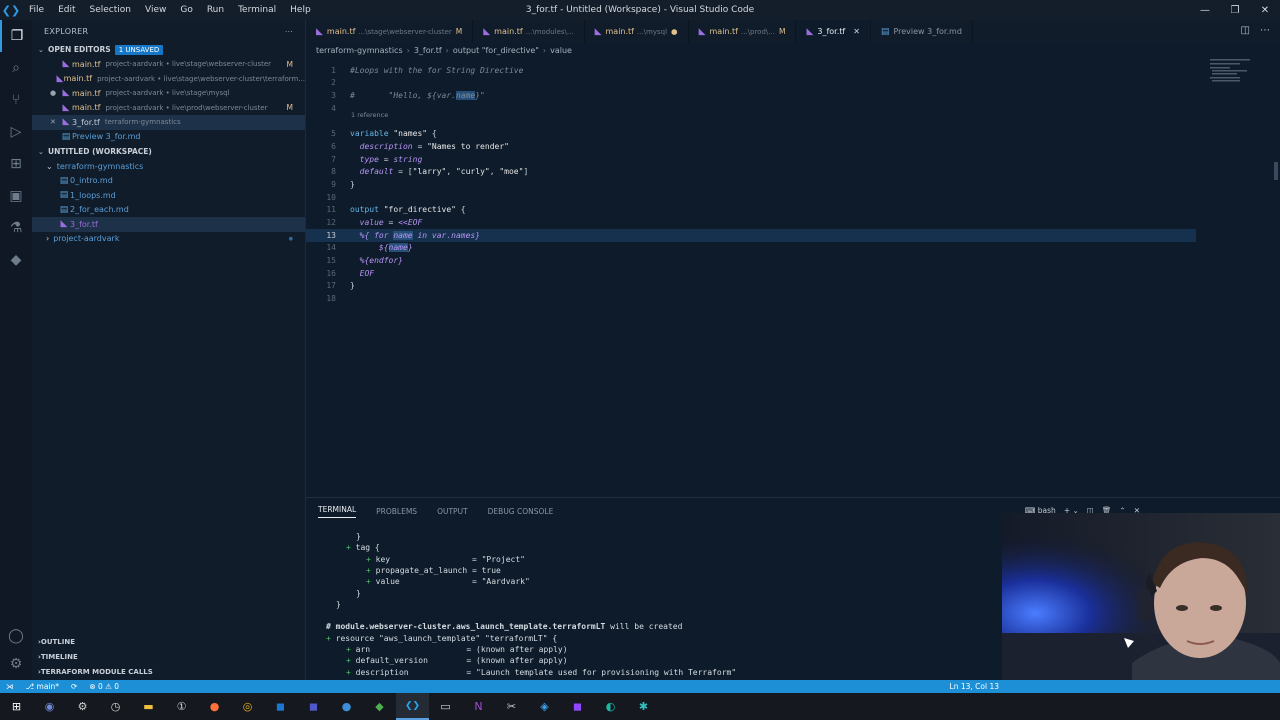 This screenshot has width=1280, height=720. I want to click on file-item-1-loops-md: ▤ 1_loops.md, so click(168, 195).